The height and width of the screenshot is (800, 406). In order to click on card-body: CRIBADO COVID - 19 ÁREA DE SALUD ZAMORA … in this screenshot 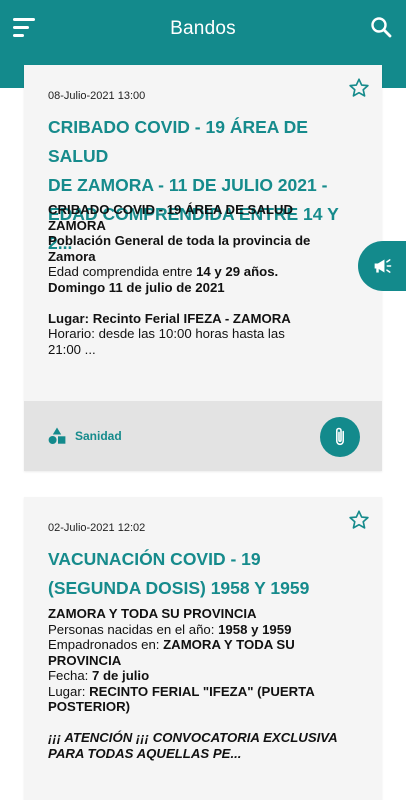, I will do `click(179, 279)`.